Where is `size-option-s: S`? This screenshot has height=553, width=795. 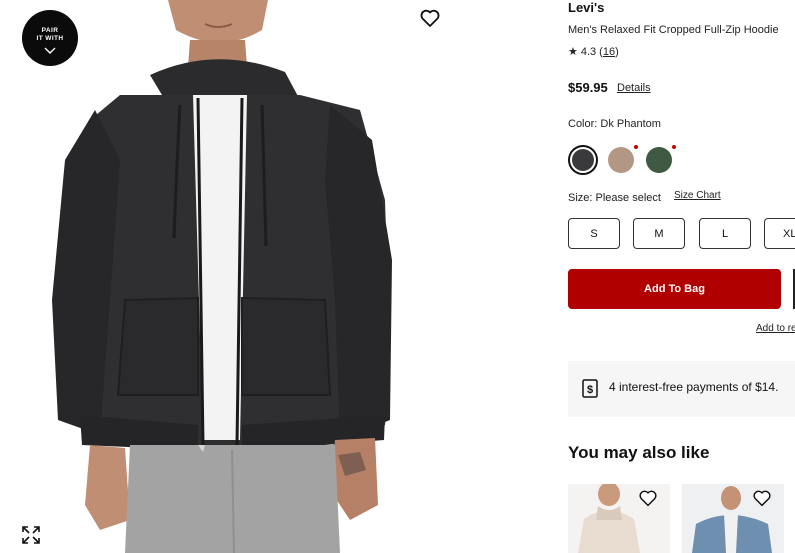
size-option-s: S is located at coordinates (594, 233).